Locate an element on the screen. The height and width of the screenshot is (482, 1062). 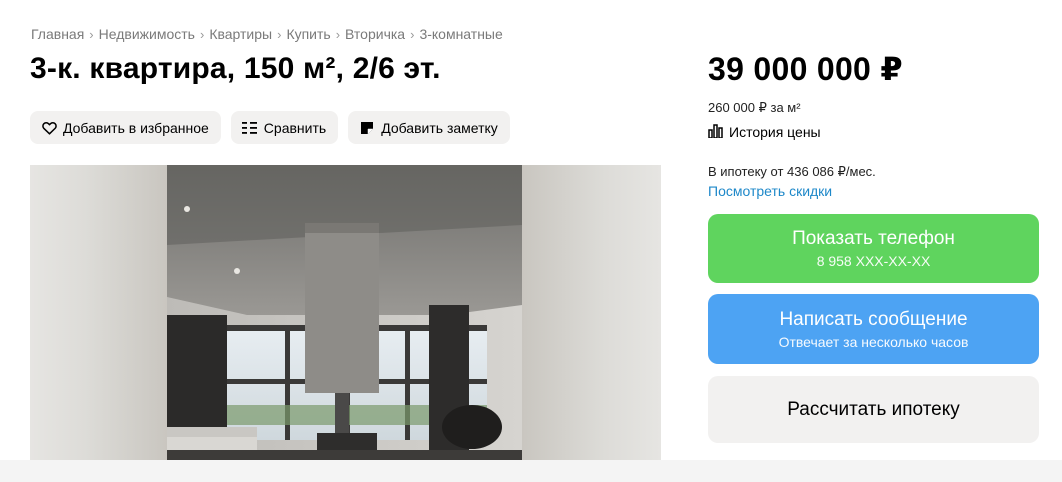
view-discounts-link: Посмотреть скидки is located at coordinates (770, 191).